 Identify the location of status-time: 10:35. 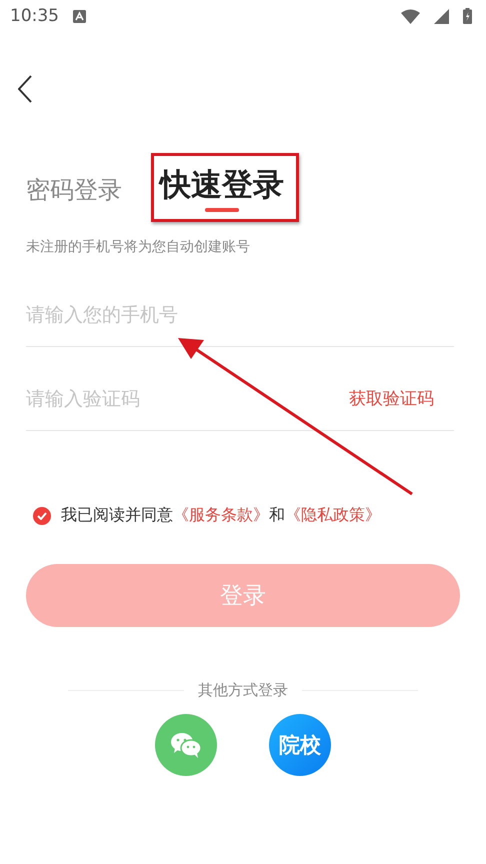
(34, 16).